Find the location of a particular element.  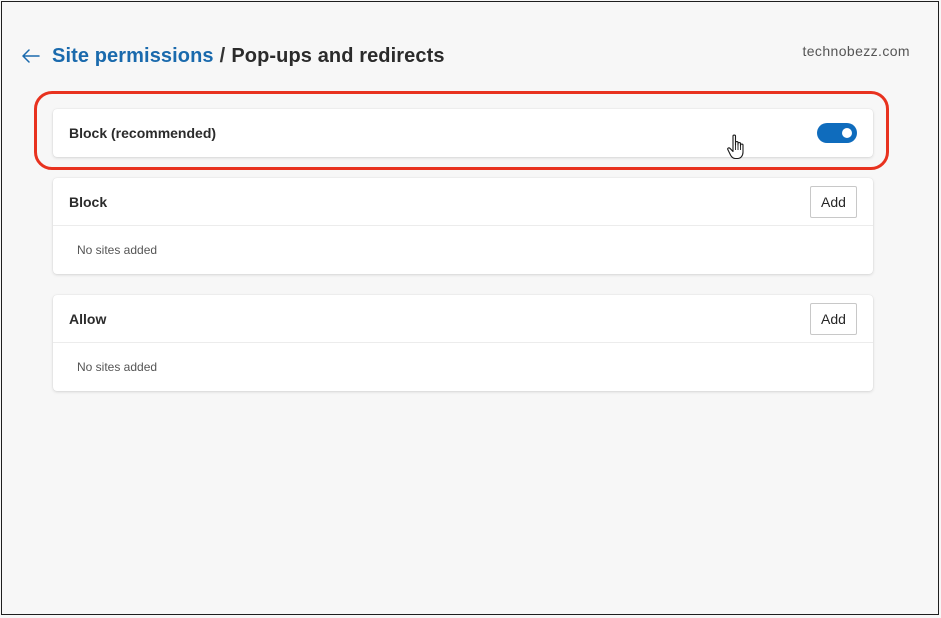

hand-pointer-icon is located at coordinates (735, 147).